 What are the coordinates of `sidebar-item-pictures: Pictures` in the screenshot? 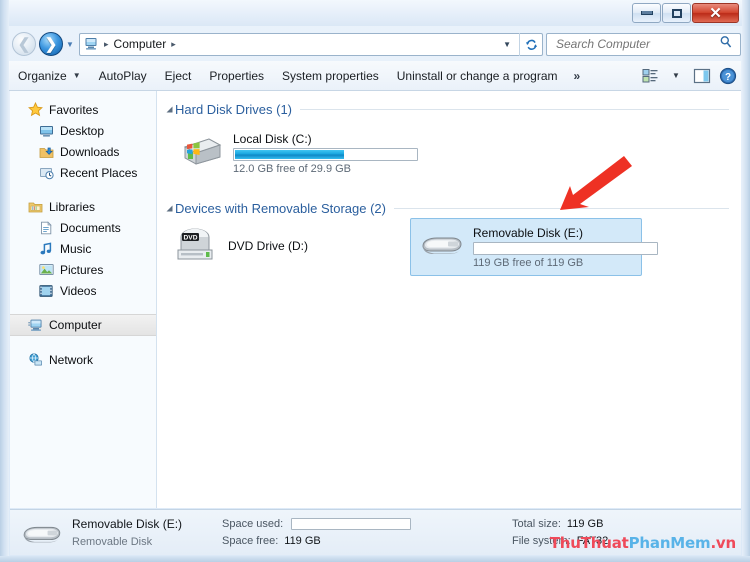 It's located at (83, 269).